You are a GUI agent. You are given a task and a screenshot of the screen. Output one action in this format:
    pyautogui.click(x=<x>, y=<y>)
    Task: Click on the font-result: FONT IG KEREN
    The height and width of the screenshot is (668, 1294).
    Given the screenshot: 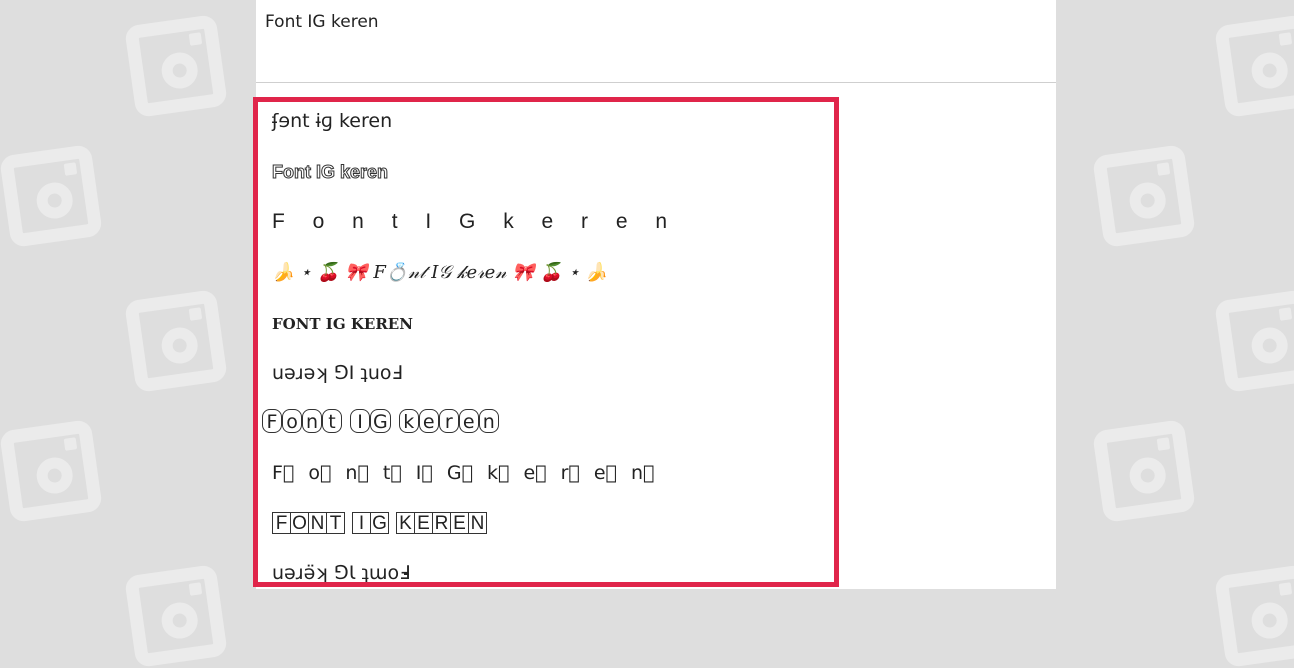 What is the action you would take?
    pyautogui.click(x=342, y=324)
    